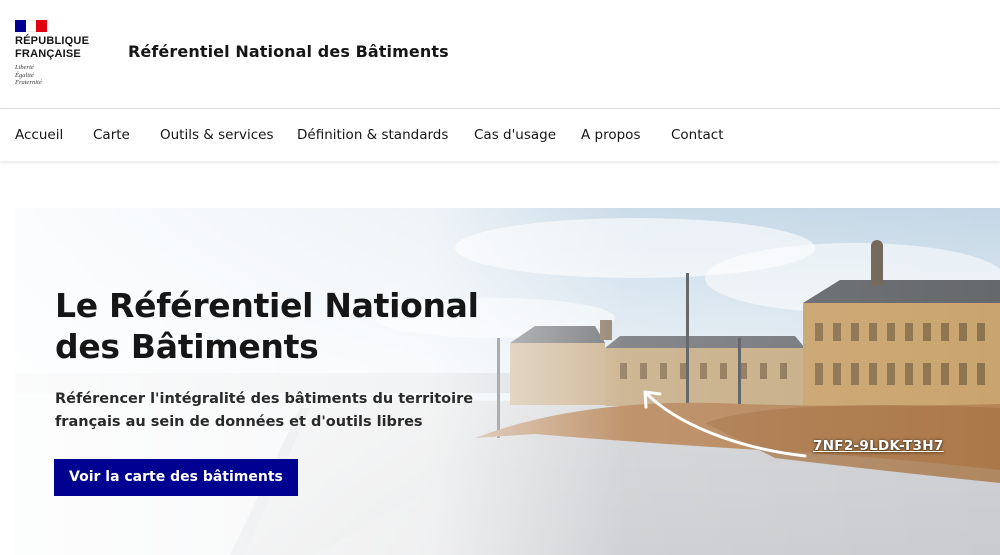 This screenshot has height=555, width=1000. I want to click on motto-liberte: Liberté, so click(24, 67).